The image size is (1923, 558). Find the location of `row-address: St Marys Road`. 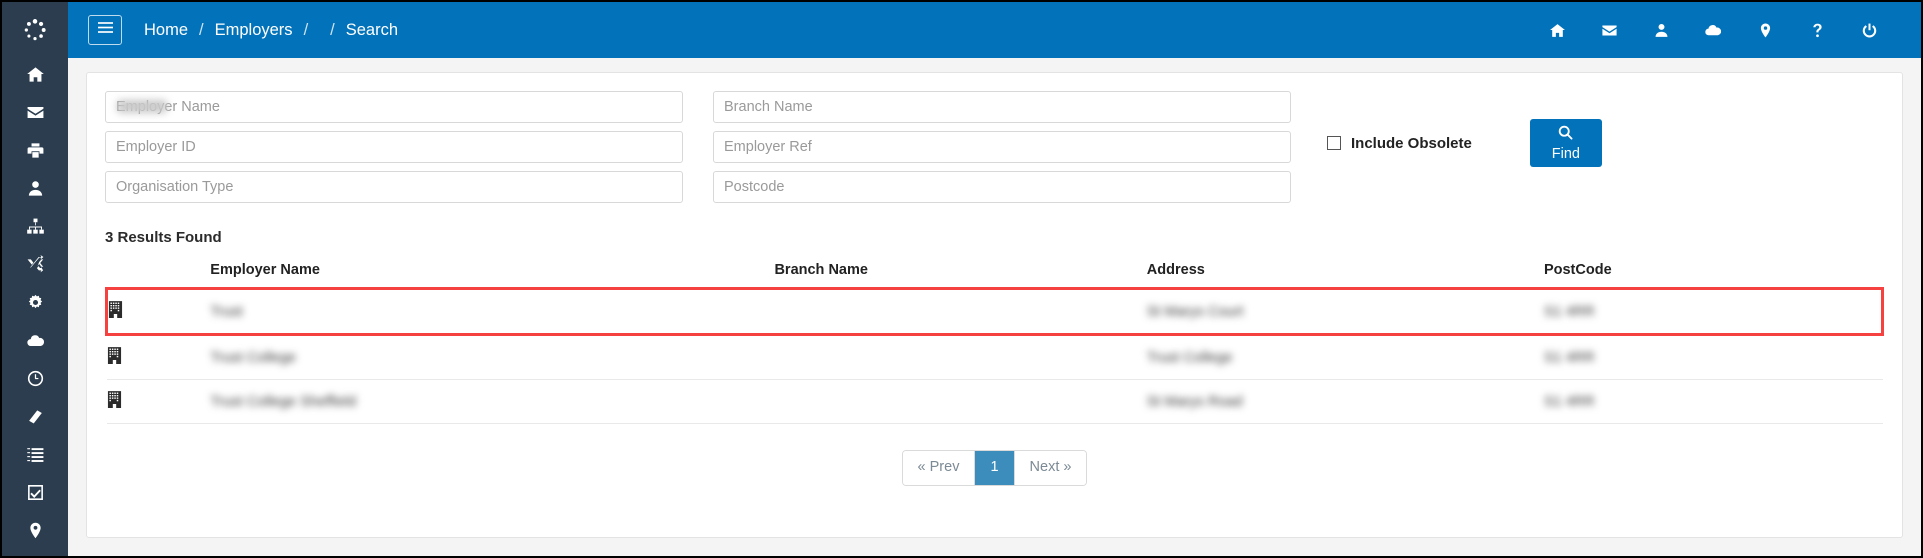

row-address: St Marys Road is located at coordinates (1345, 401).